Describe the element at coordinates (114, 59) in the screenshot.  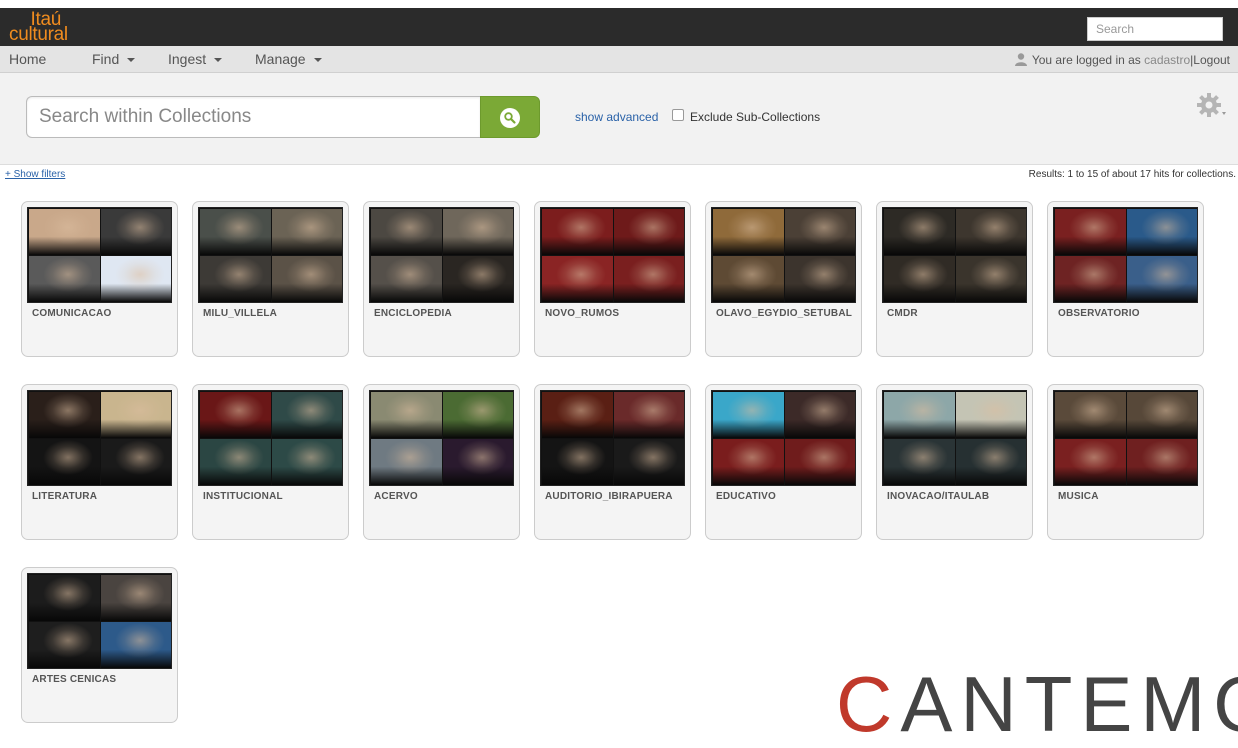
I see `nav-find: Find` at that location.